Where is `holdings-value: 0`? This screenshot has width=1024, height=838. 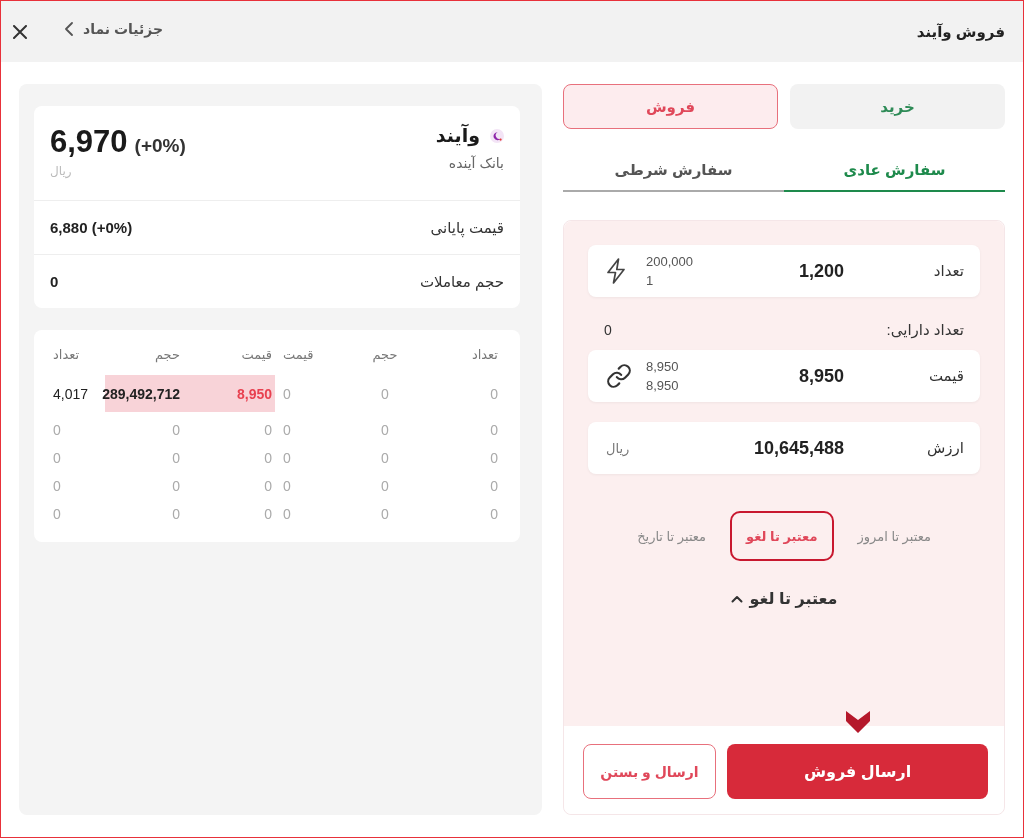
holdings-value: 0 is located at coordinates (608, 330).